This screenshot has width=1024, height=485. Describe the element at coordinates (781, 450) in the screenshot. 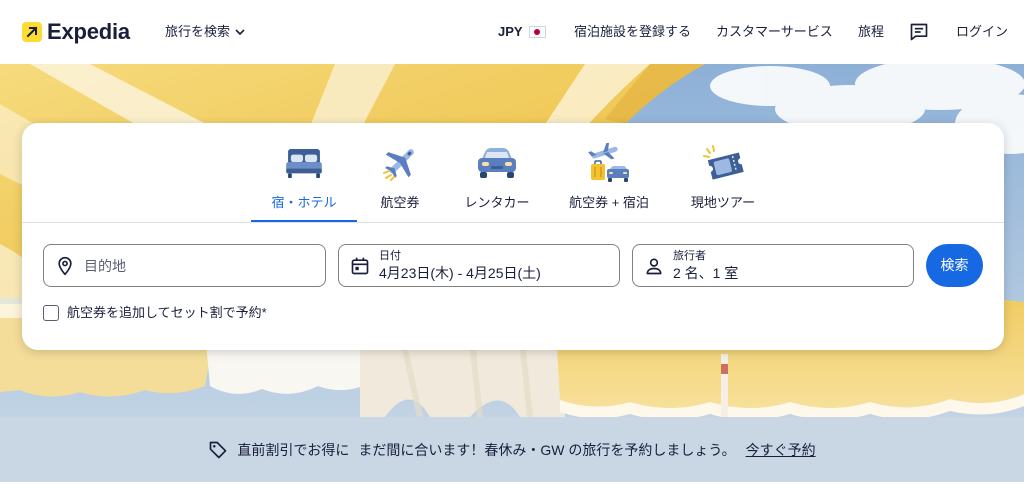

I see `book-now-link: 今すぐ予約` at that location.